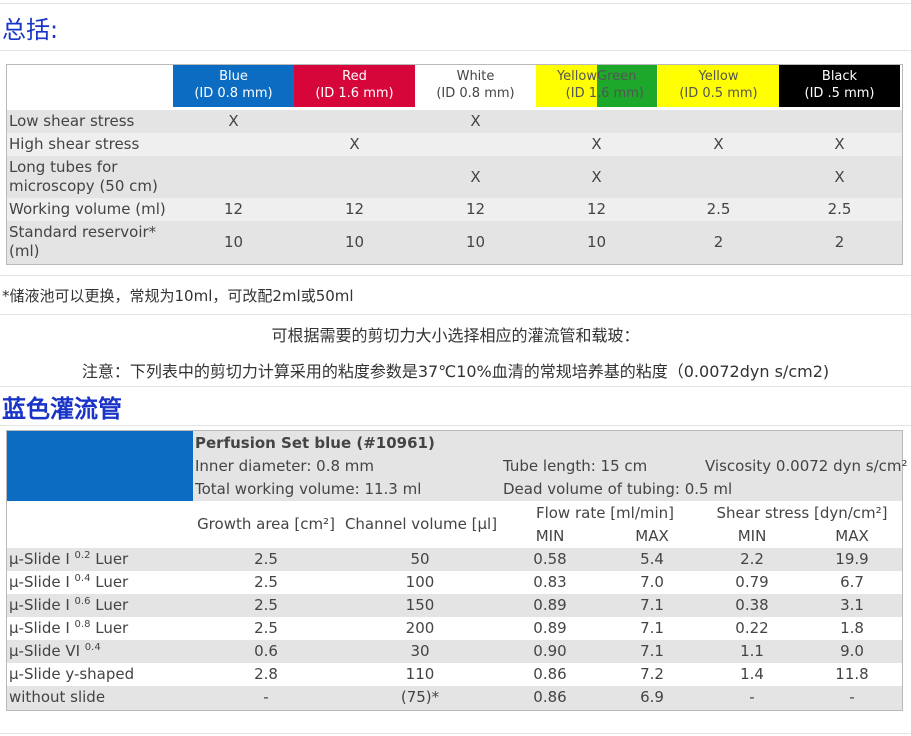  I want to click on selection-note: 可根据需要的剪切力大小选择相应的灌流管和载玻：, so click(455, 335).